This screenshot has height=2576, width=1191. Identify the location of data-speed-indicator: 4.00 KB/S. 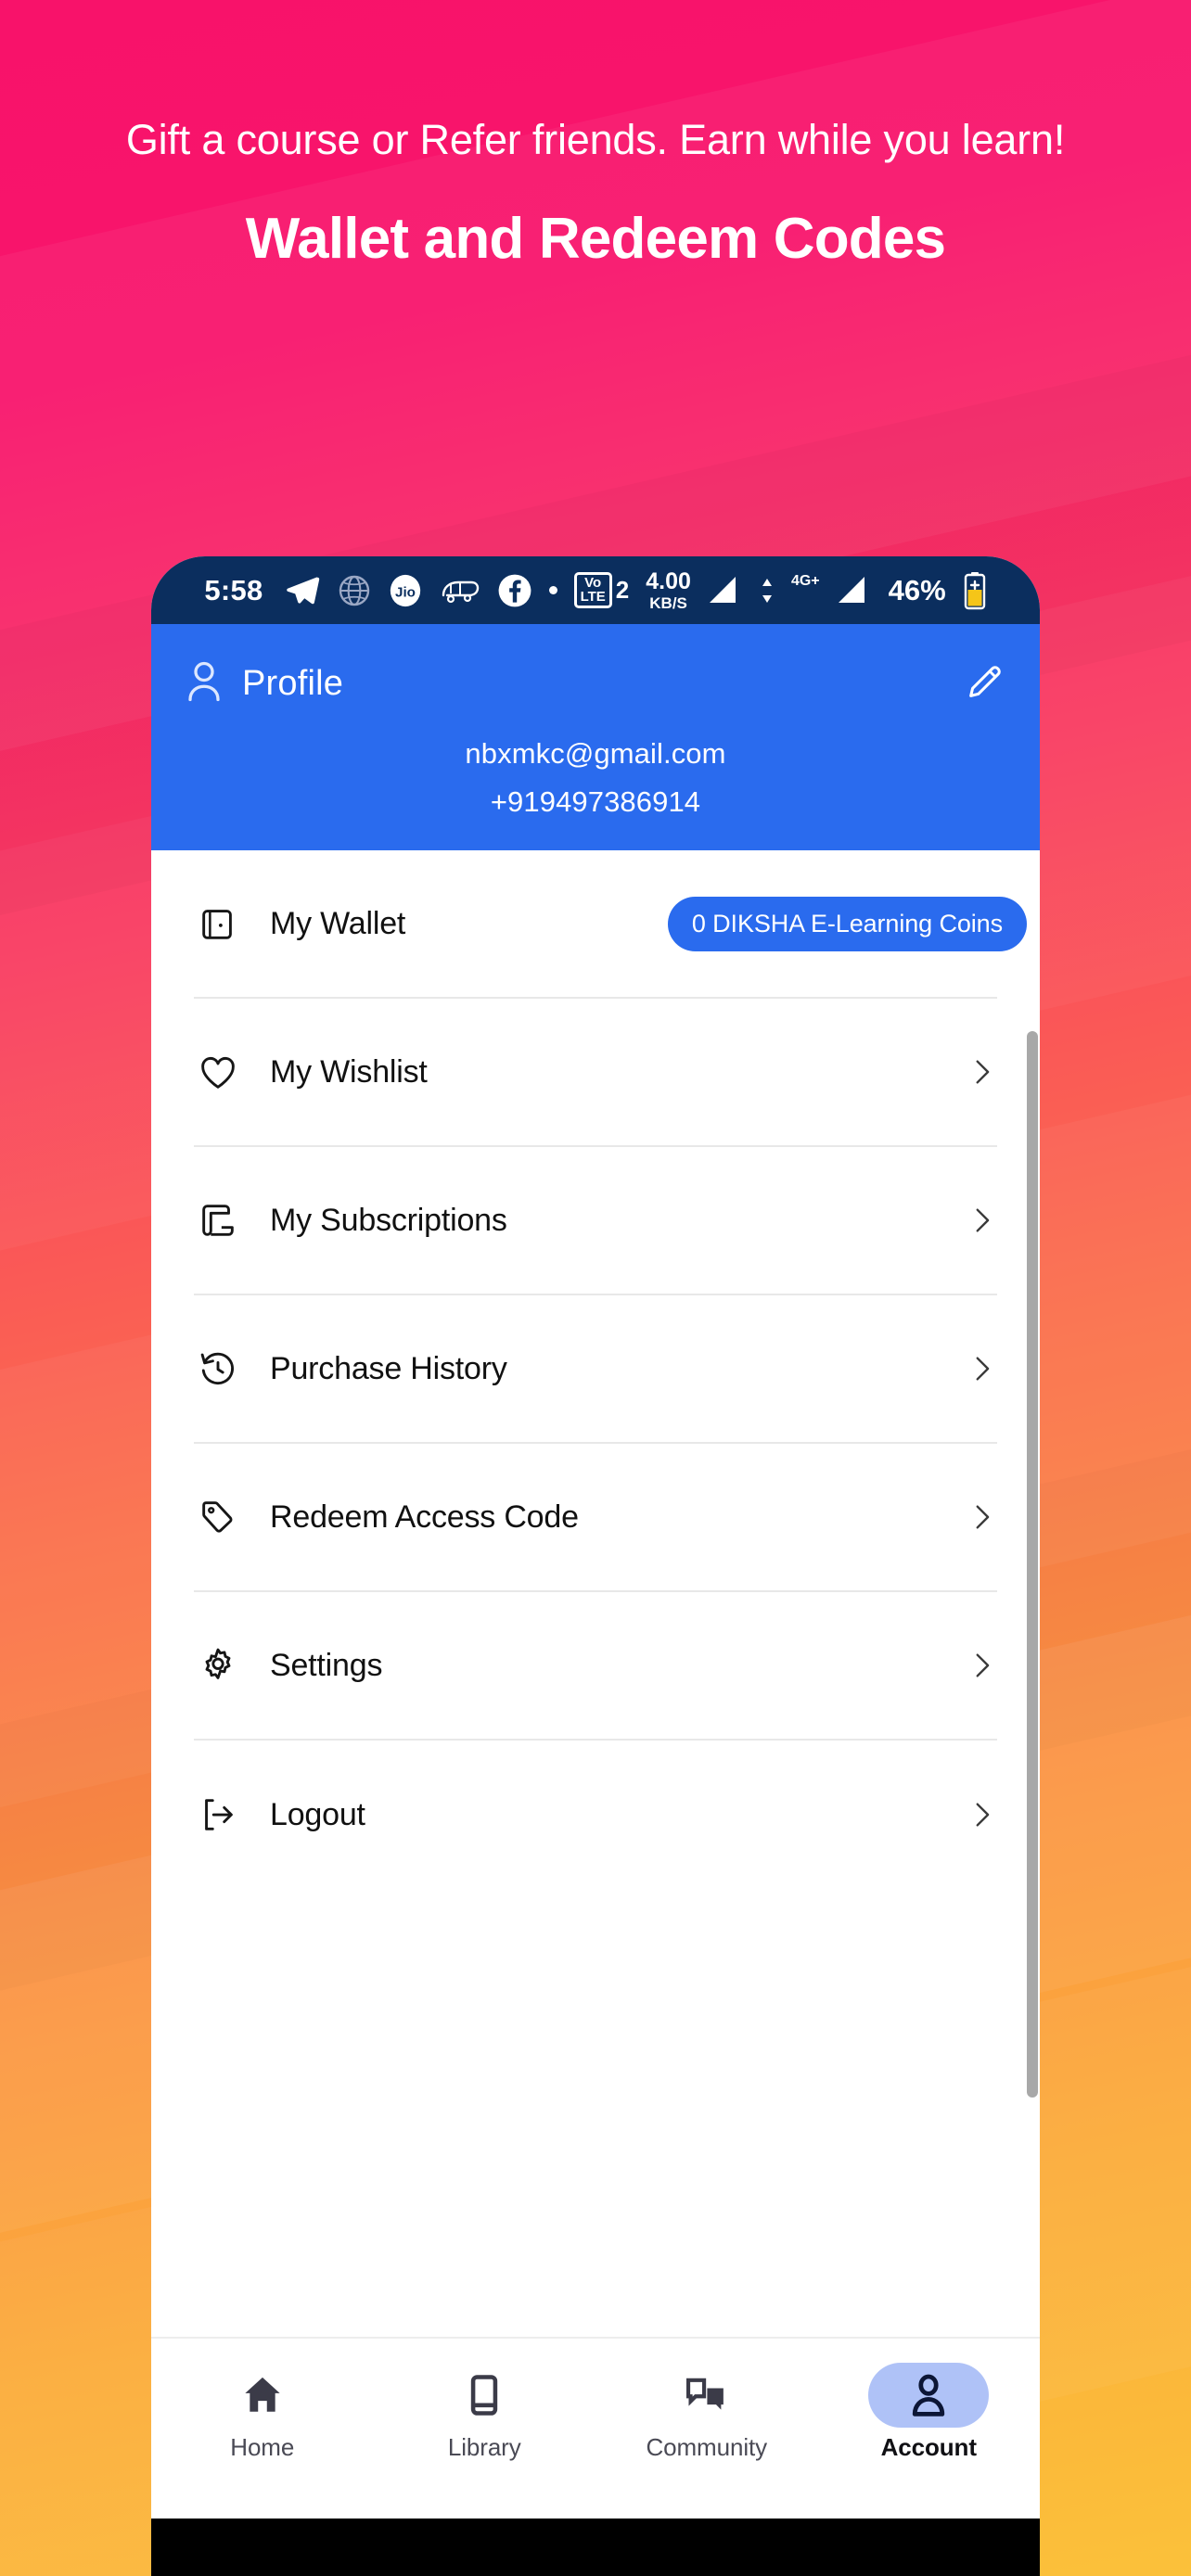
(668, 589).